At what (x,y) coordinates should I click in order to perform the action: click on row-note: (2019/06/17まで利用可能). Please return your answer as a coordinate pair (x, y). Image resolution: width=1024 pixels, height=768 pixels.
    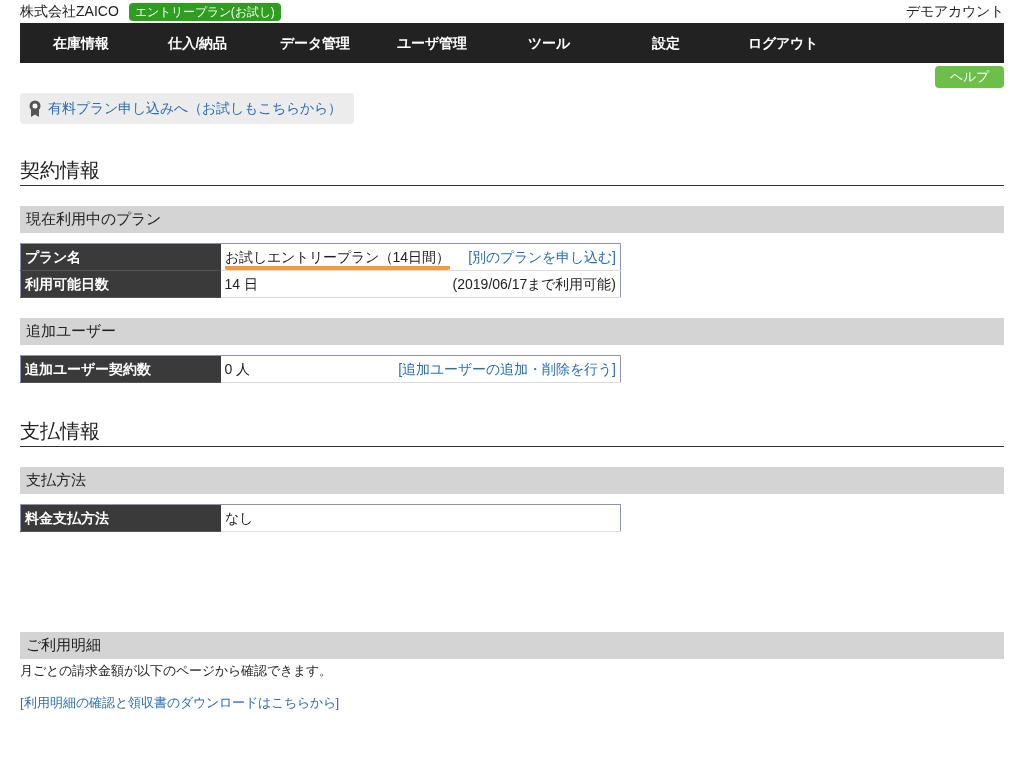
    Looking at the image, I should click on (534, 284).